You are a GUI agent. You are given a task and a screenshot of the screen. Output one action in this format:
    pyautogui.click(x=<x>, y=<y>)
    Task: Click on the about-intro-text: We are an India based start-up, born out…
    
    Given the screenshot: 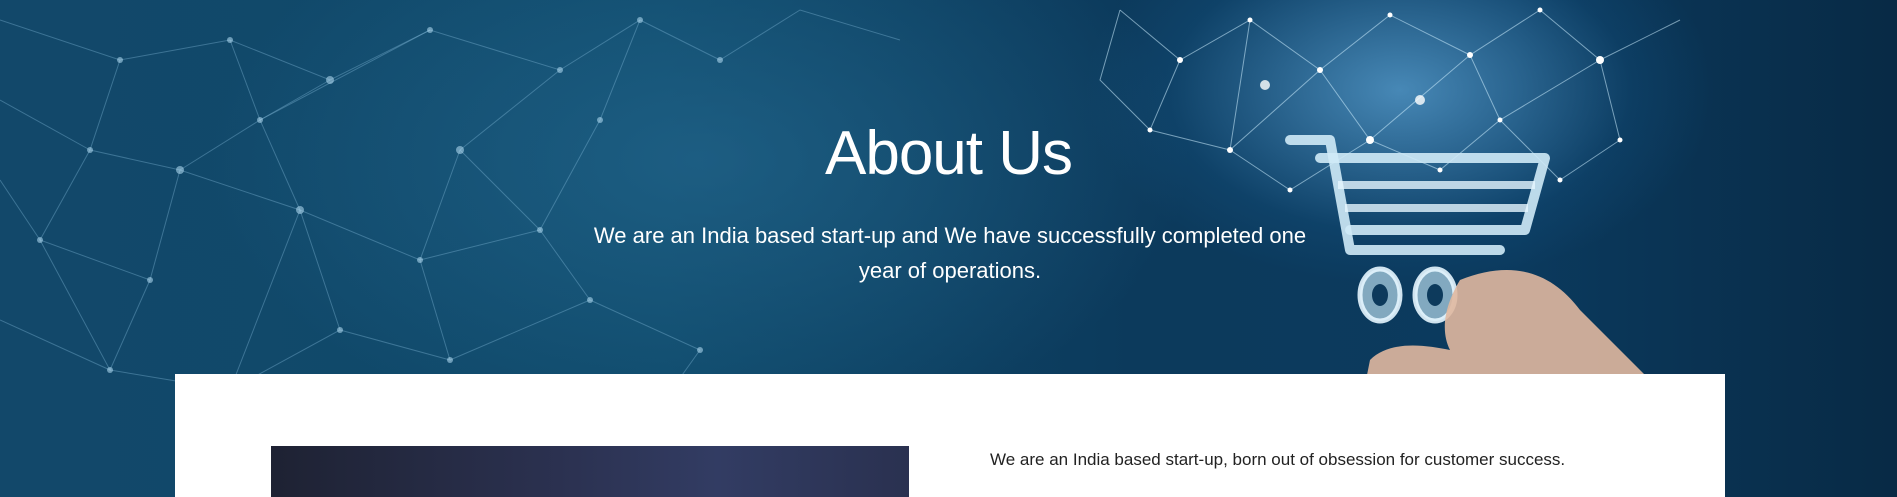 What is the action you would take?
    pyautogui.click(x=1278, y=459)
    